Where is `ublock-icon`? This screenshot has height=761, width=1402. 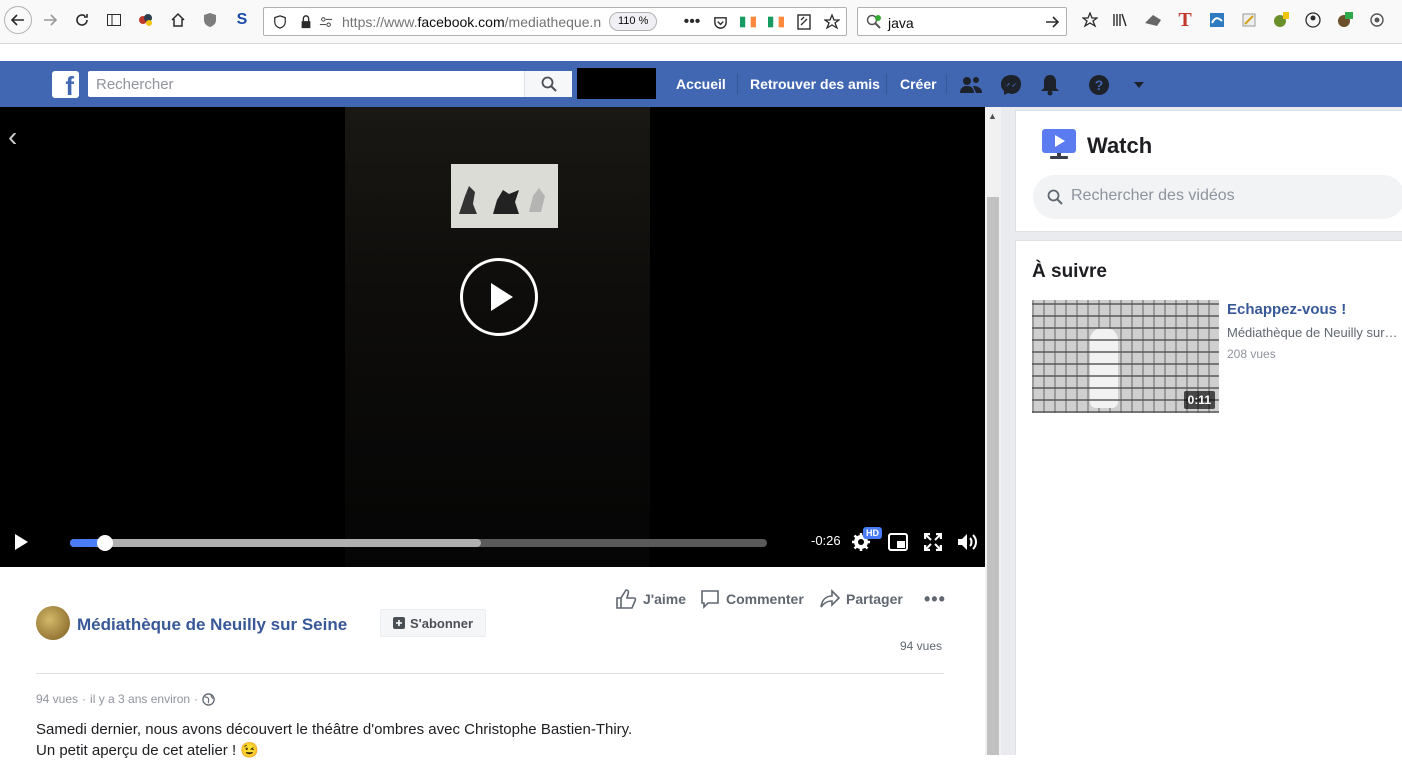 ublock-icon is located at coordinates (210, 20).